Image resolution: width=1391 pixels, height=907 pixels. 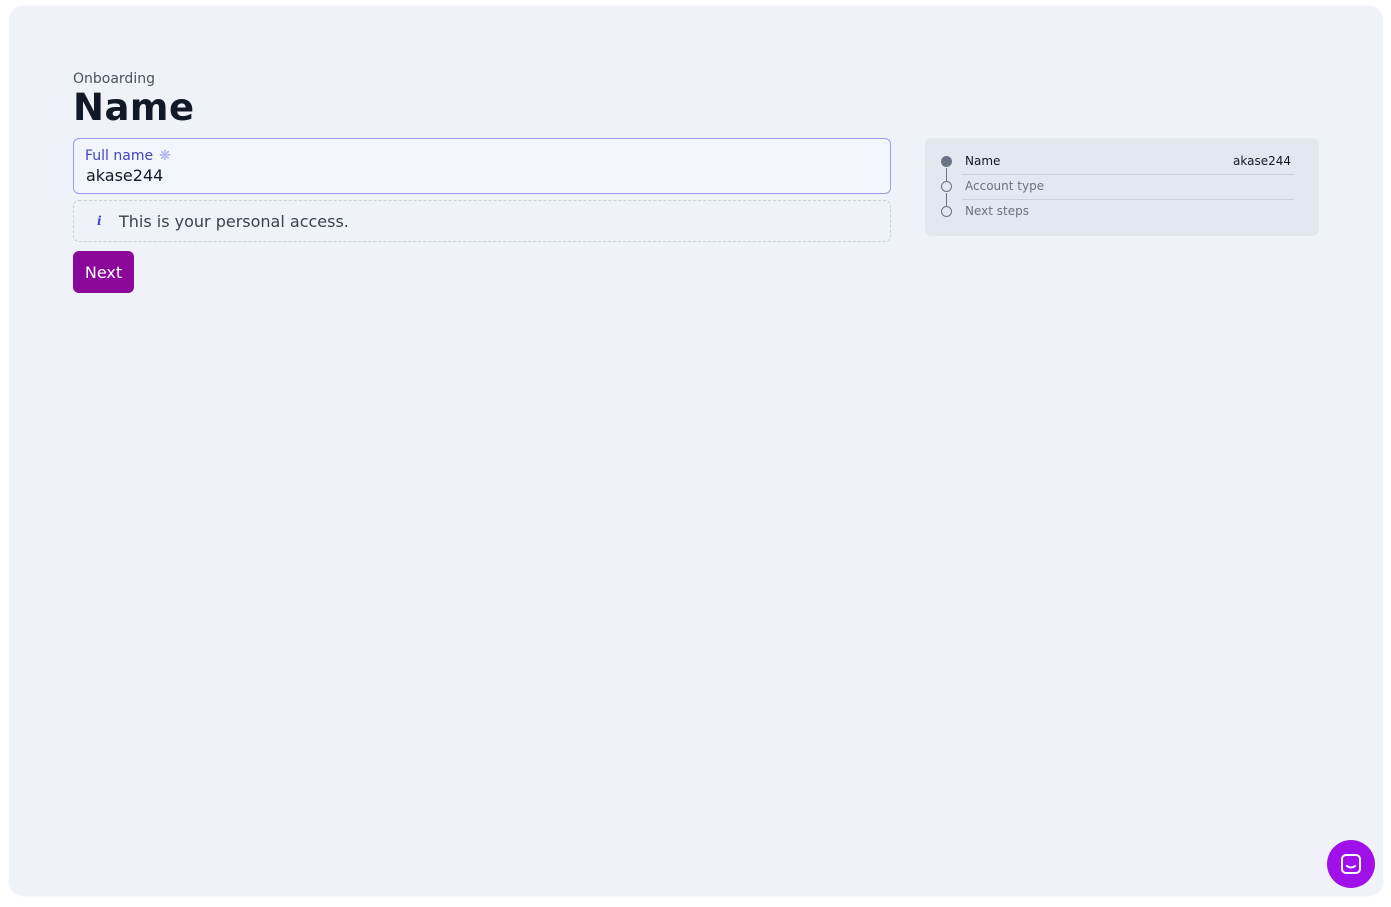 I want to click on progress-stepper: Name akase244 Account type Next steps, so click(x=1122, y=187).